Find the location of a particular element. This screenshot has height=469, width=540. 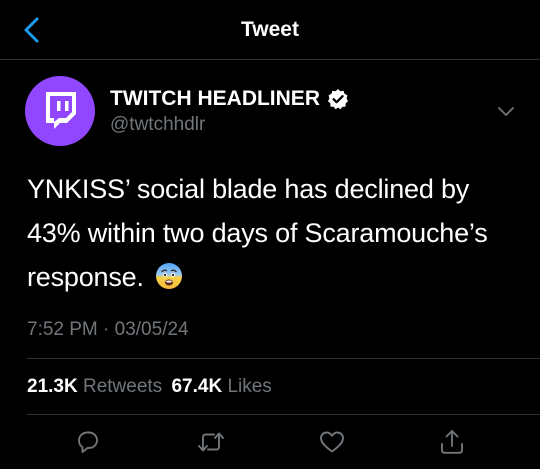

top-bar: Tweet is located at coordinates (270, 30).